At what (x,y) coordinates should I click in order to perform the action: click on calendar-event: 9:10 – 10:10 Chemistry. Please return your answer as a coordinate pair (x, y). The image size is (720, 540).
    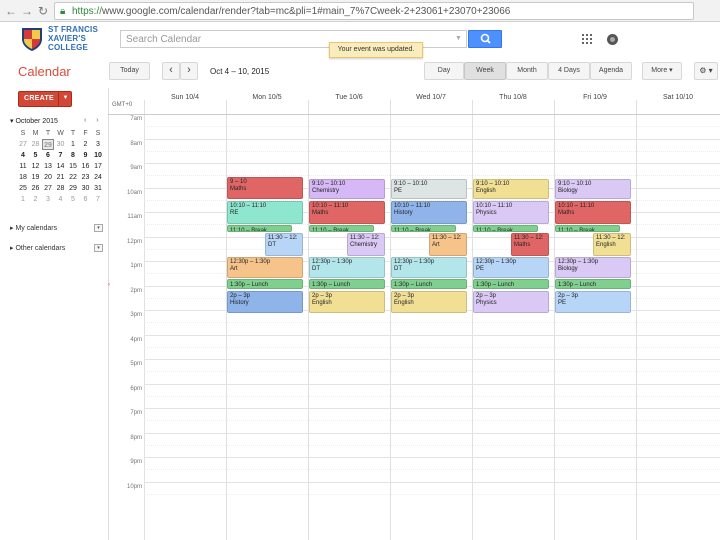
    Looking at the image, I should click on (347, 188).